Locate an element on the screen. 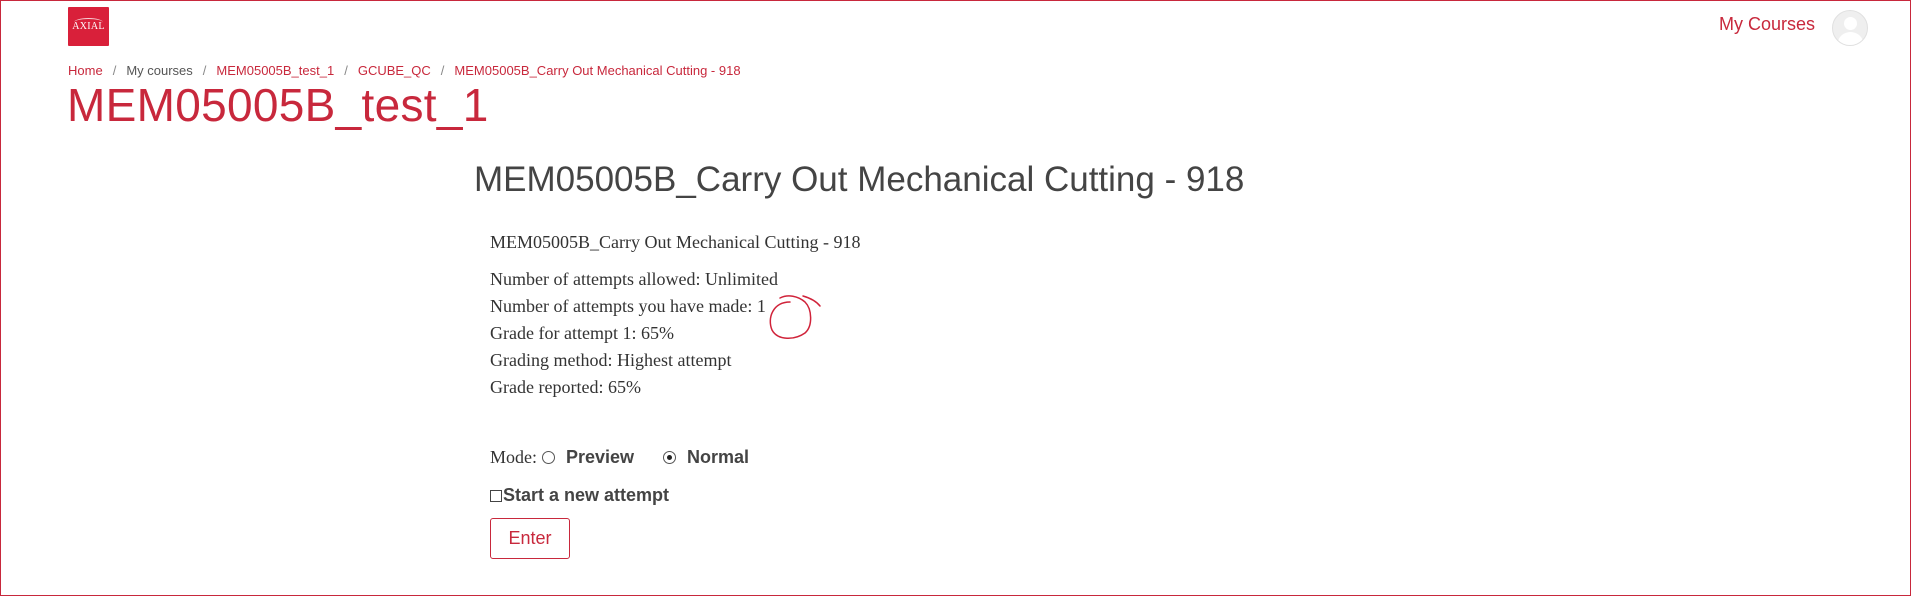  enter-button: Enter is located at coordinates (530, 538).